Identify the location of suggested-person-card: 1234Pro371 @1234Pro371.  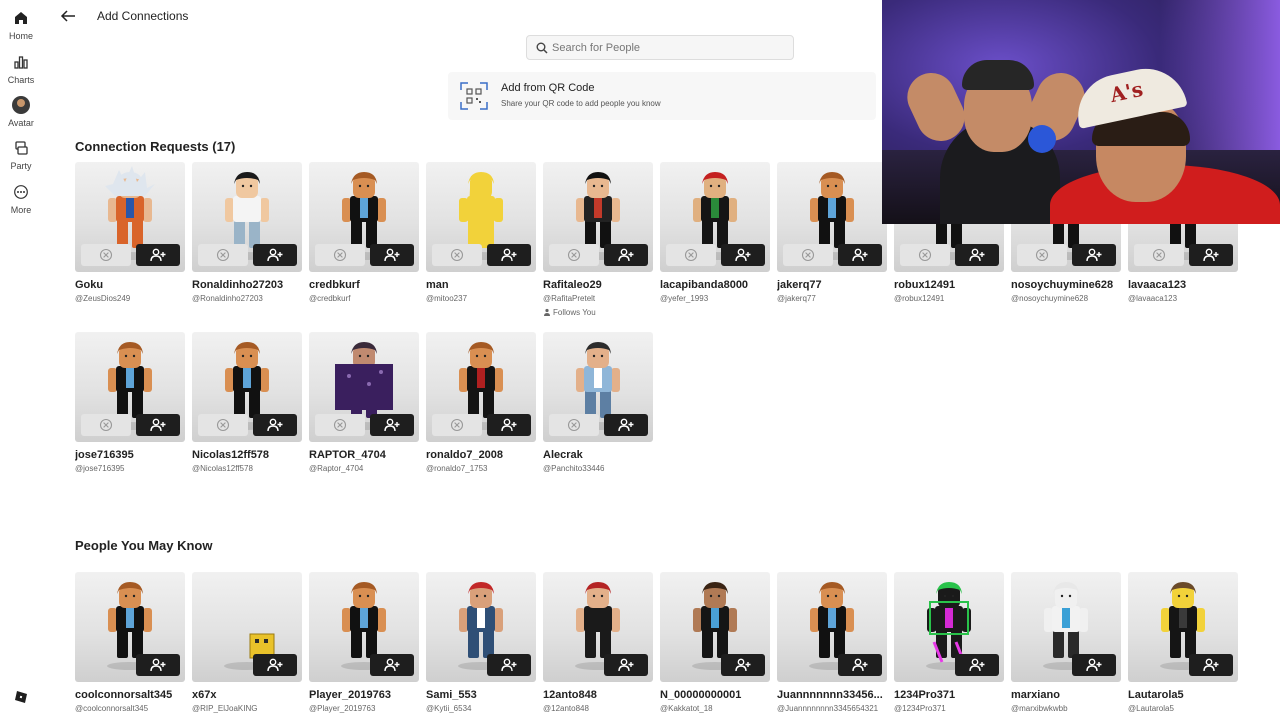
(949, 642).